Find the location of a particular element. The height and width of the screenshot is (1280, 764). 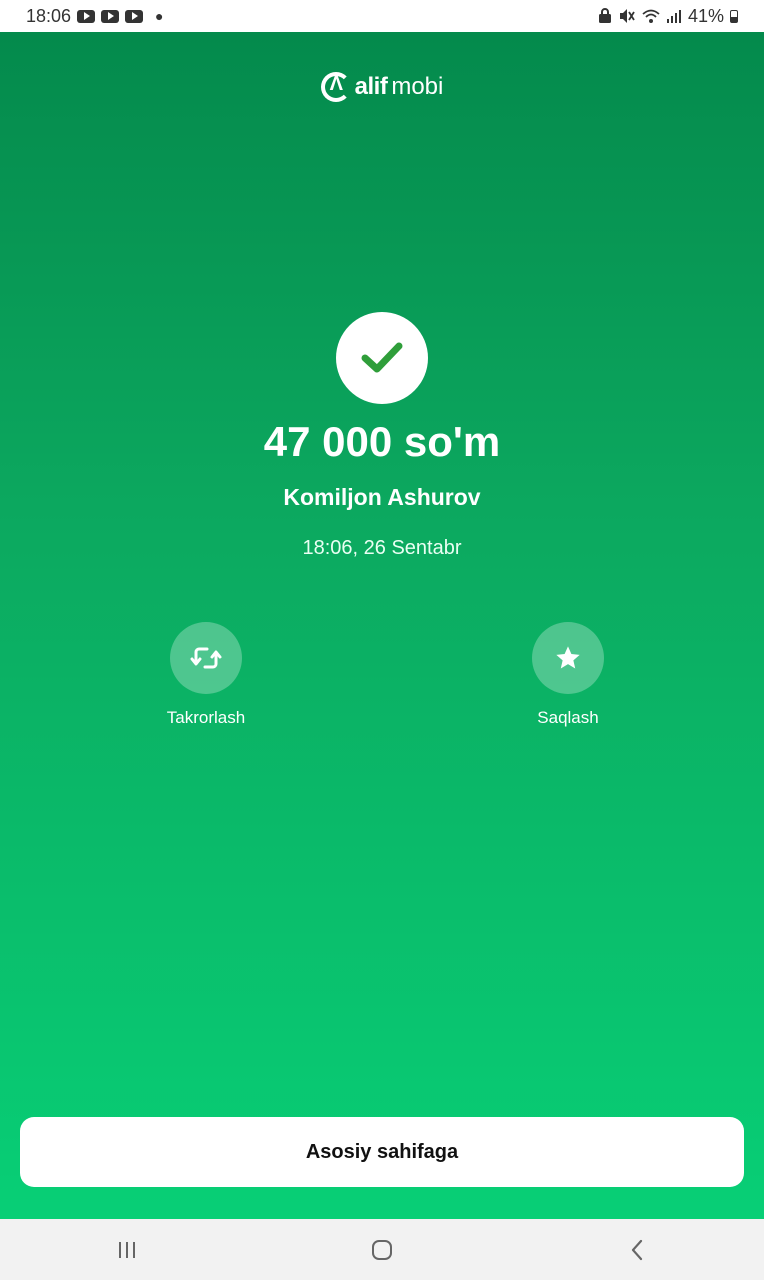

status-bar: 18:06 ● 41% is located at coordinates (382, 16).